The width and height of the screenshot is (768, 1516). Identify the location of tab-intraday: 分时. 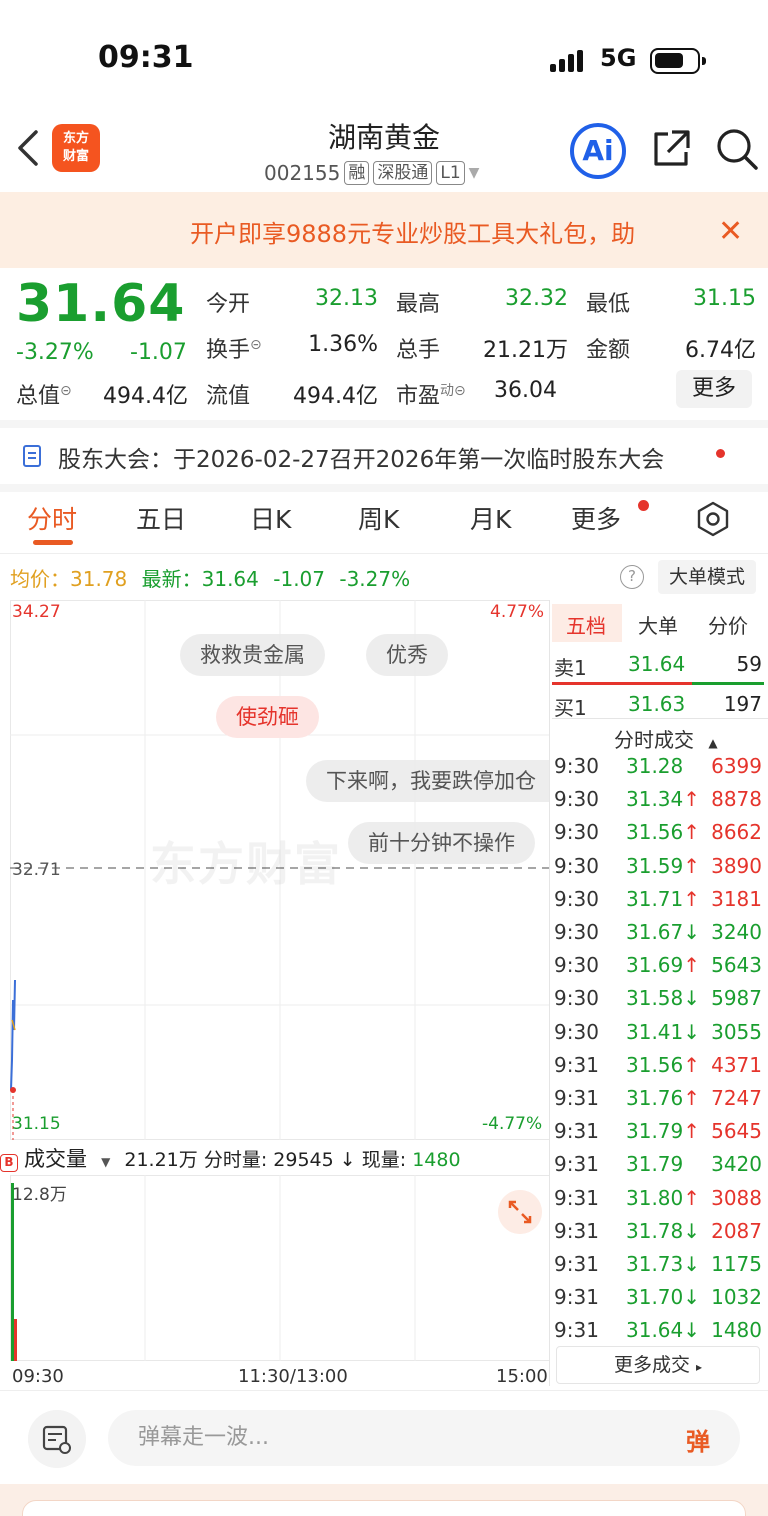
(52, 518).